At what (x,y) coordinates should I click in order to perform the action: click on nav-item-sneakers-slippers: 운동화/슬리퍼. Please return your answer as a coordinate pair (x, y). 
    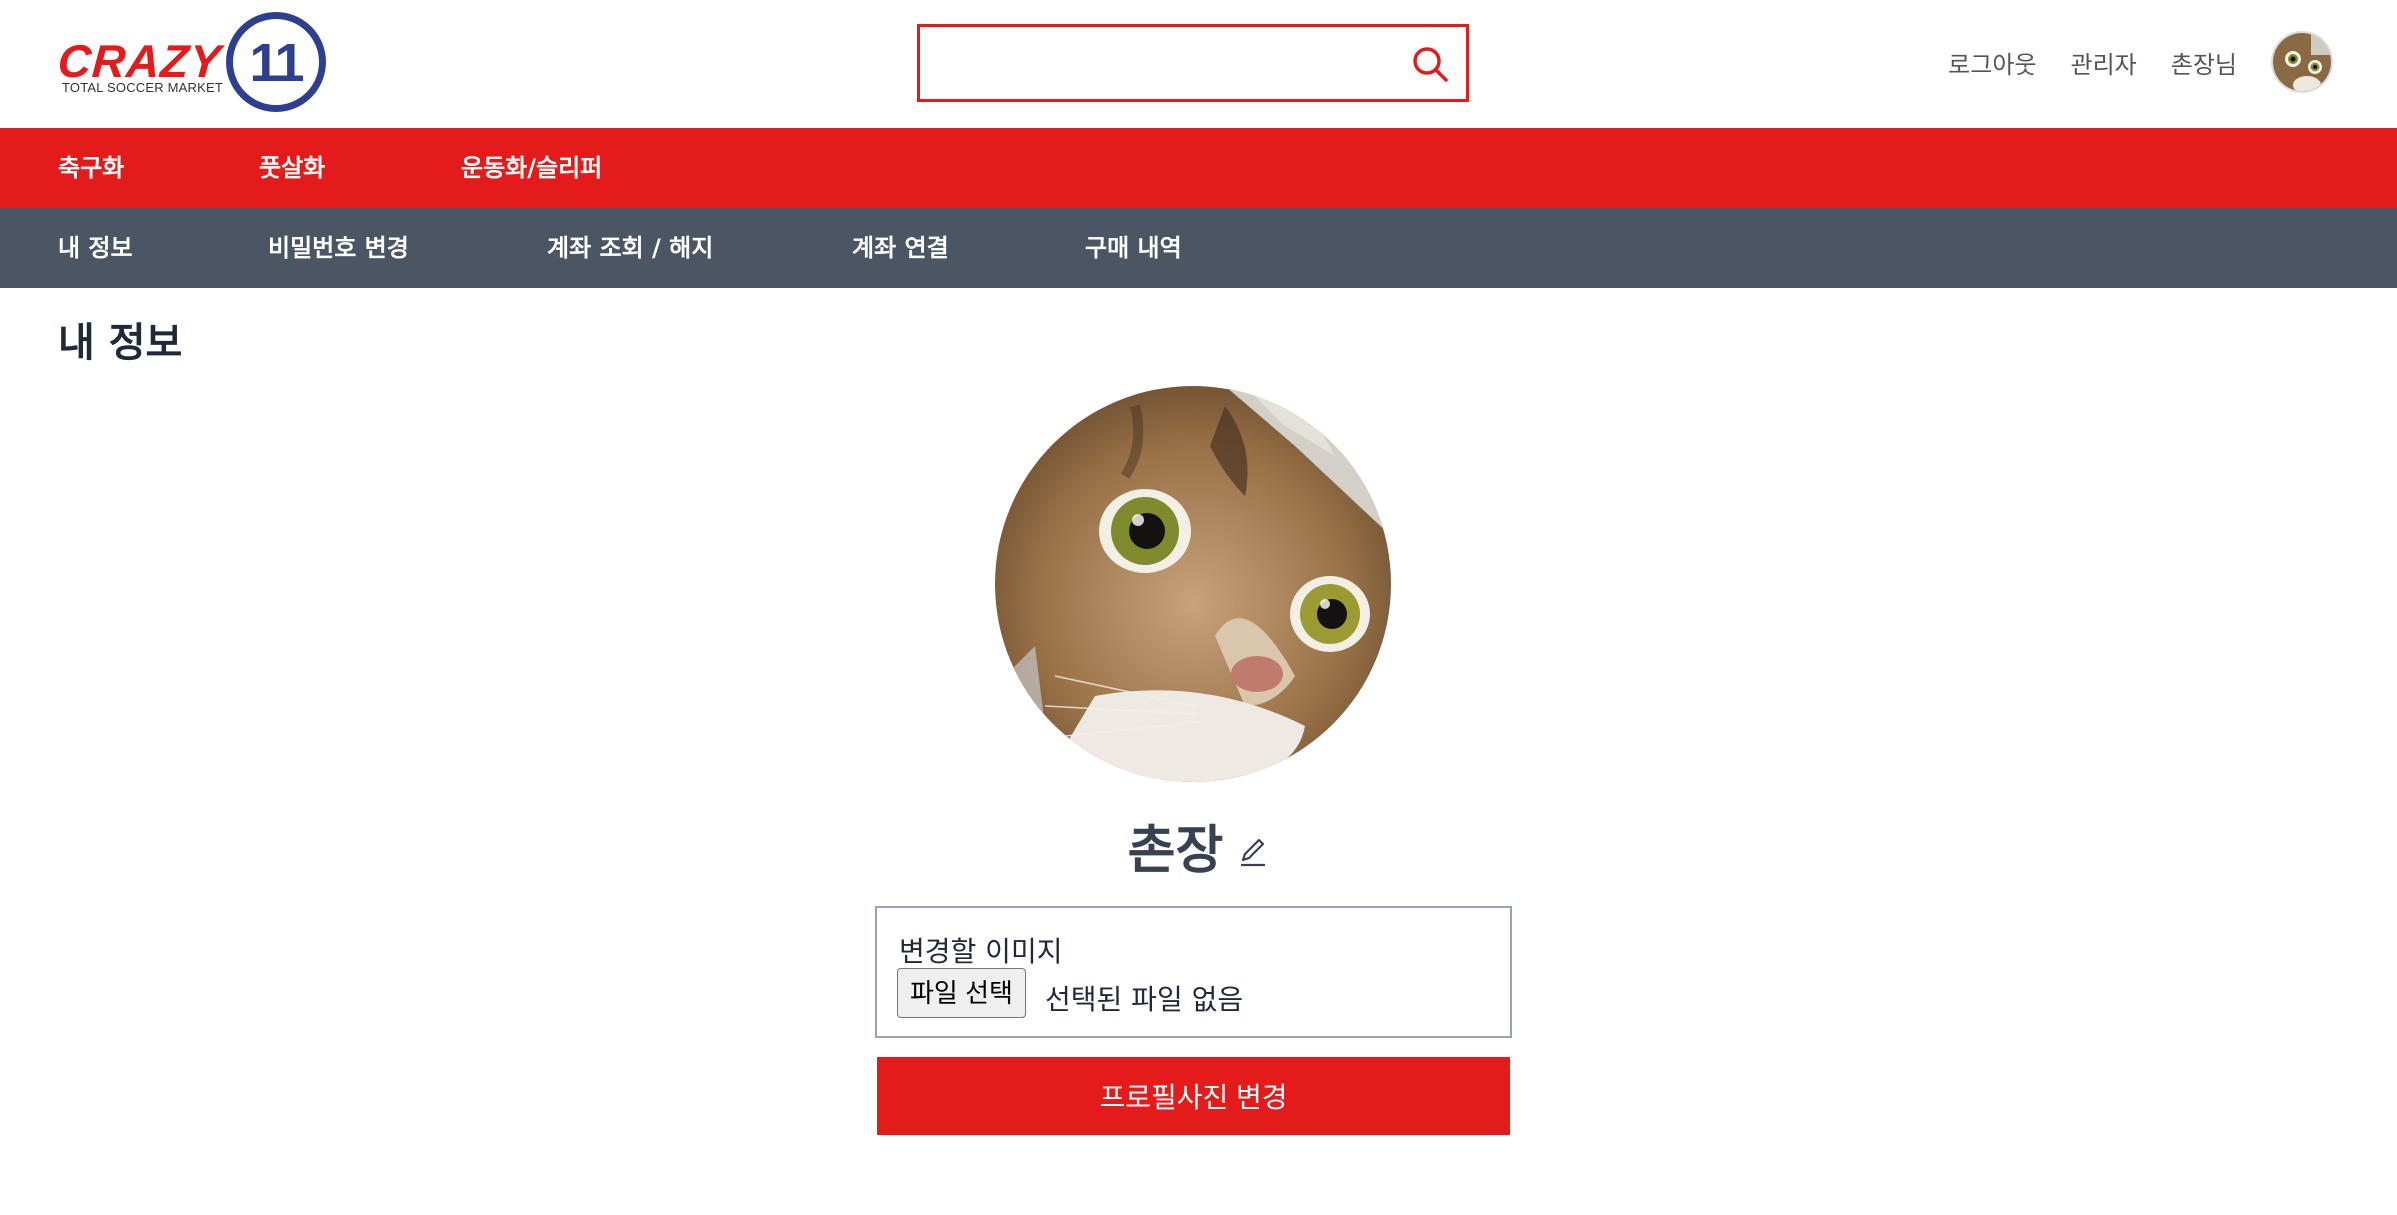
    Looking at the image, I should click on (531, 168).